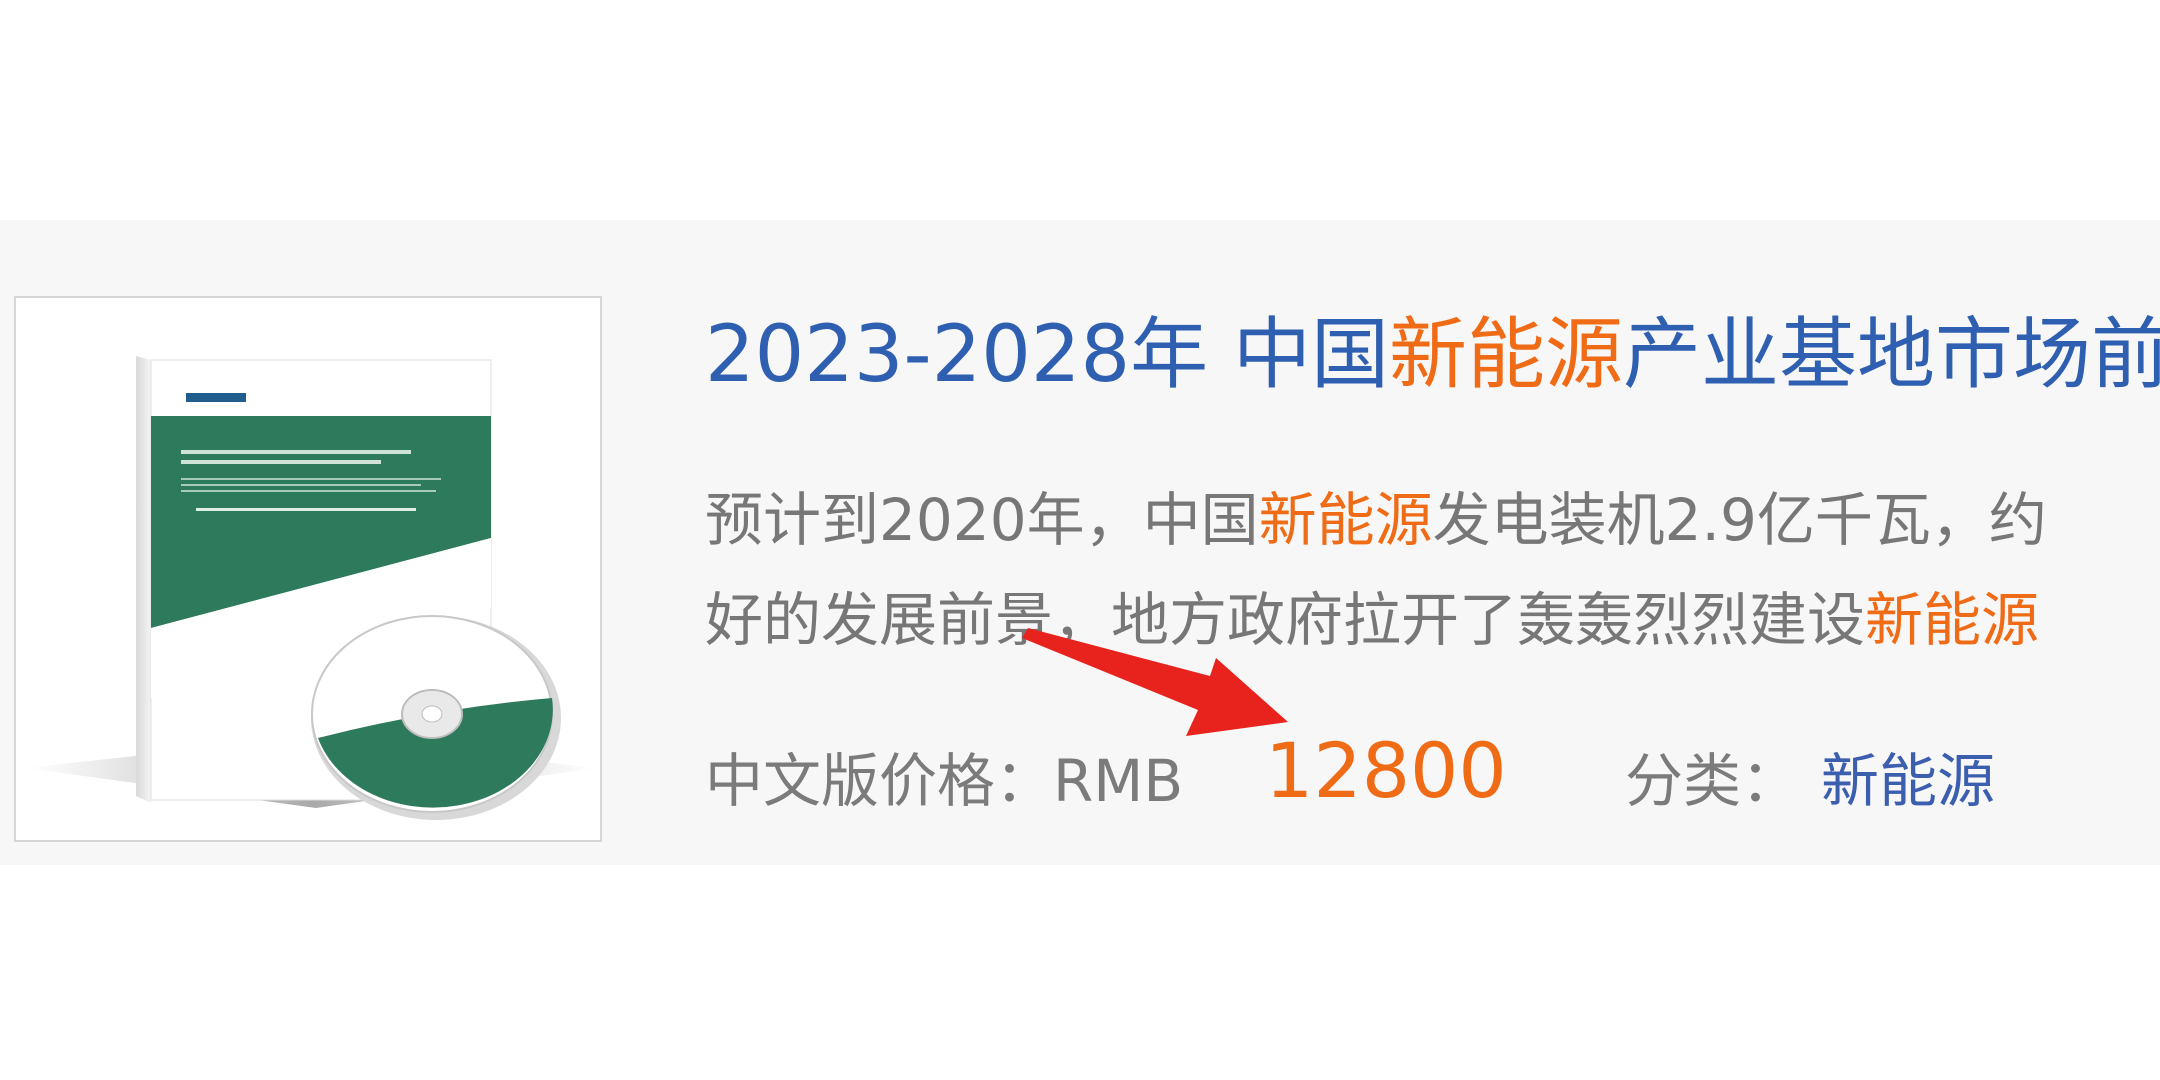 Image resolution: width=2160 pixels, height=1080 pixels. I want to click on report-title-link: 2023-2028年 中国新能源产业基地市场前, so click(1432, 355).